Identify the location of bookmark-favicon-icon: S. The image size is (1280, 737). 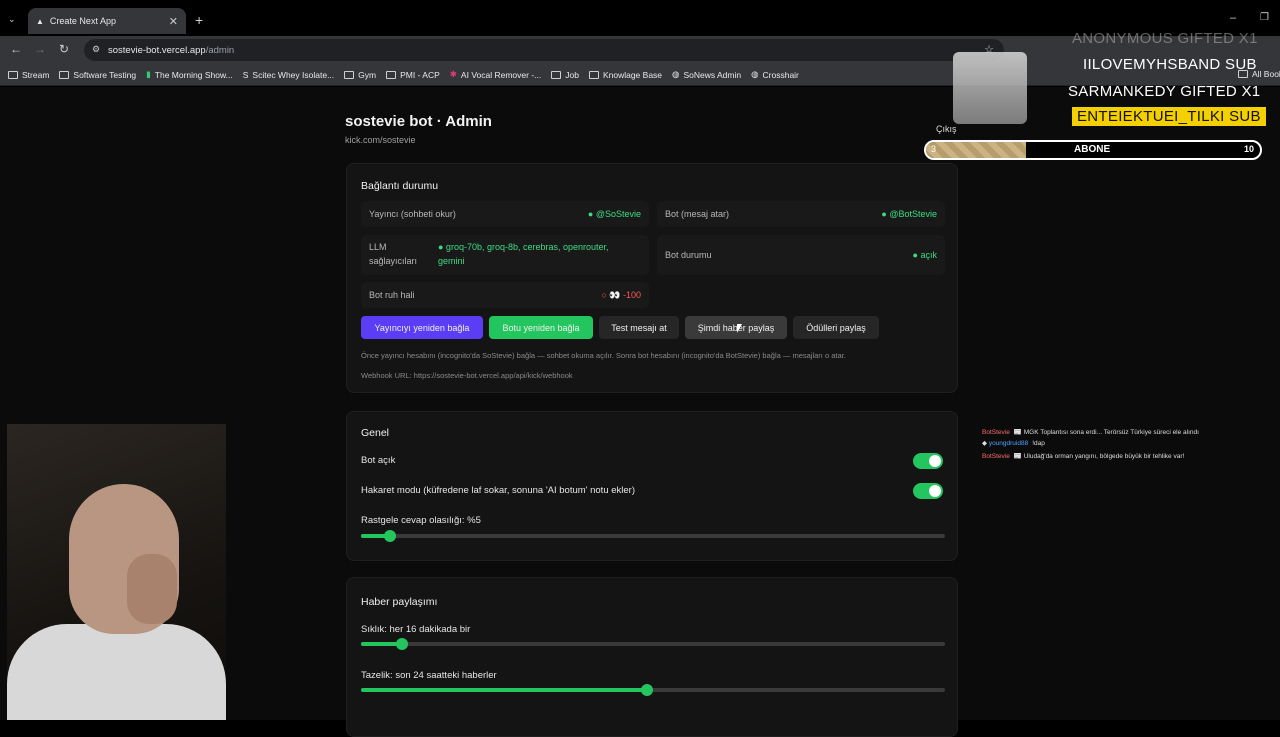
(245, 74).